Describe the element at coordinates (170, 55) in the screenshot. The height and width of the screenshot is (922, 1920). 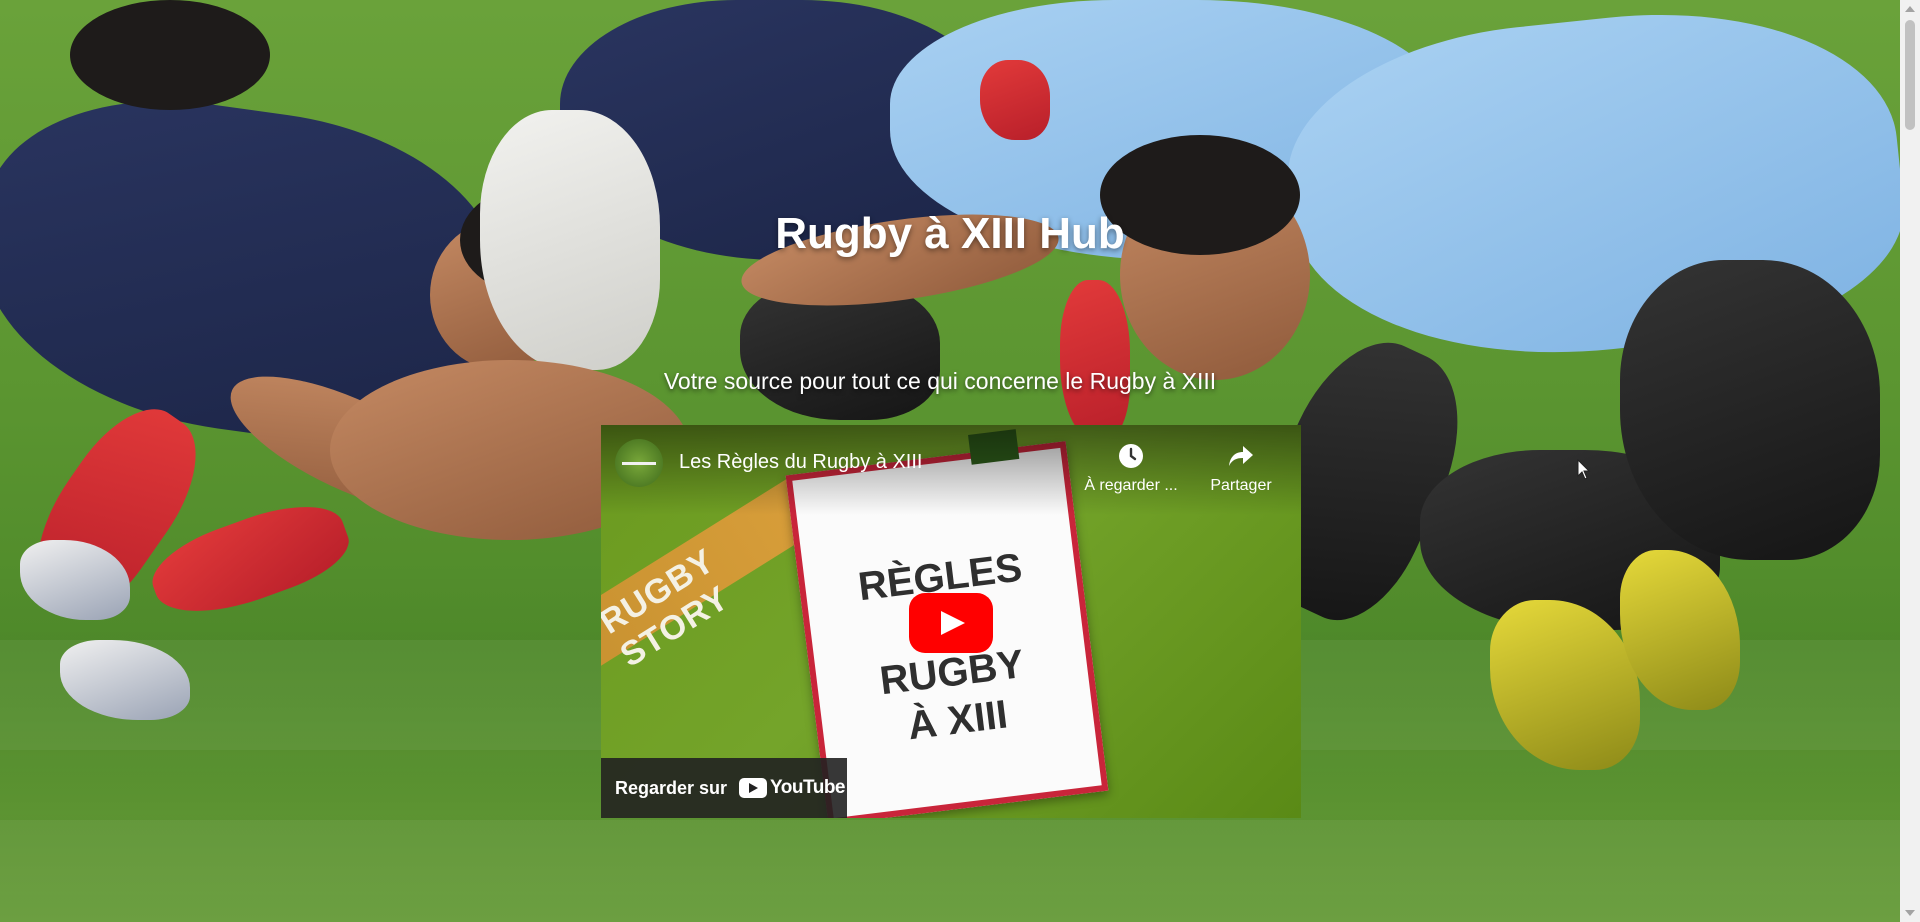
I see `player-hair` at that location.